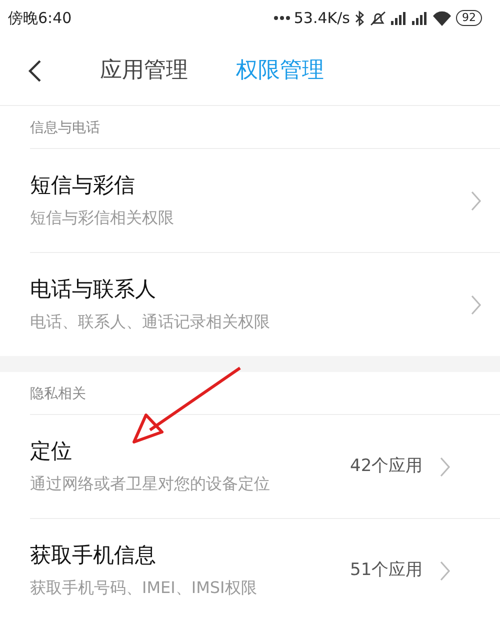 This screenshot has height=639, width=500. Describe the element at coordinates (242, 290) in the screenshot. I see `item-title: 电话与联系人` at that location.